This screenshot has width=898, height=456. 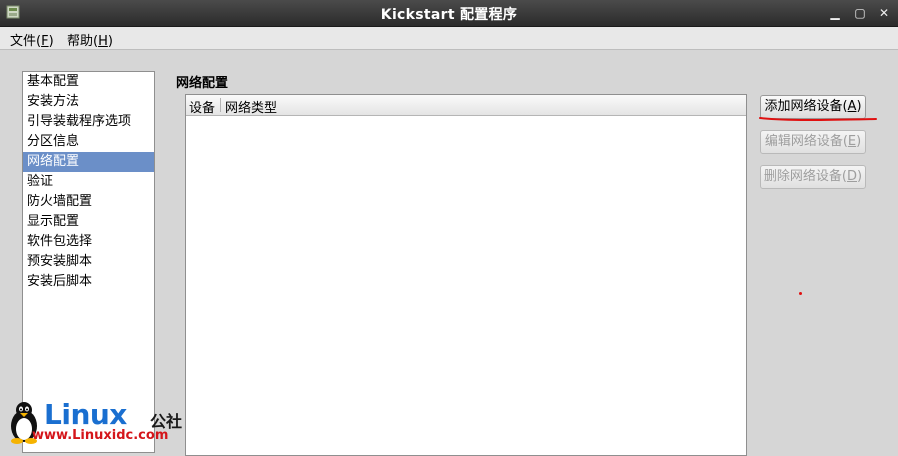 I want to click on delete-network-device-button: 删除网络设备(D), so click(x=813, y=177).